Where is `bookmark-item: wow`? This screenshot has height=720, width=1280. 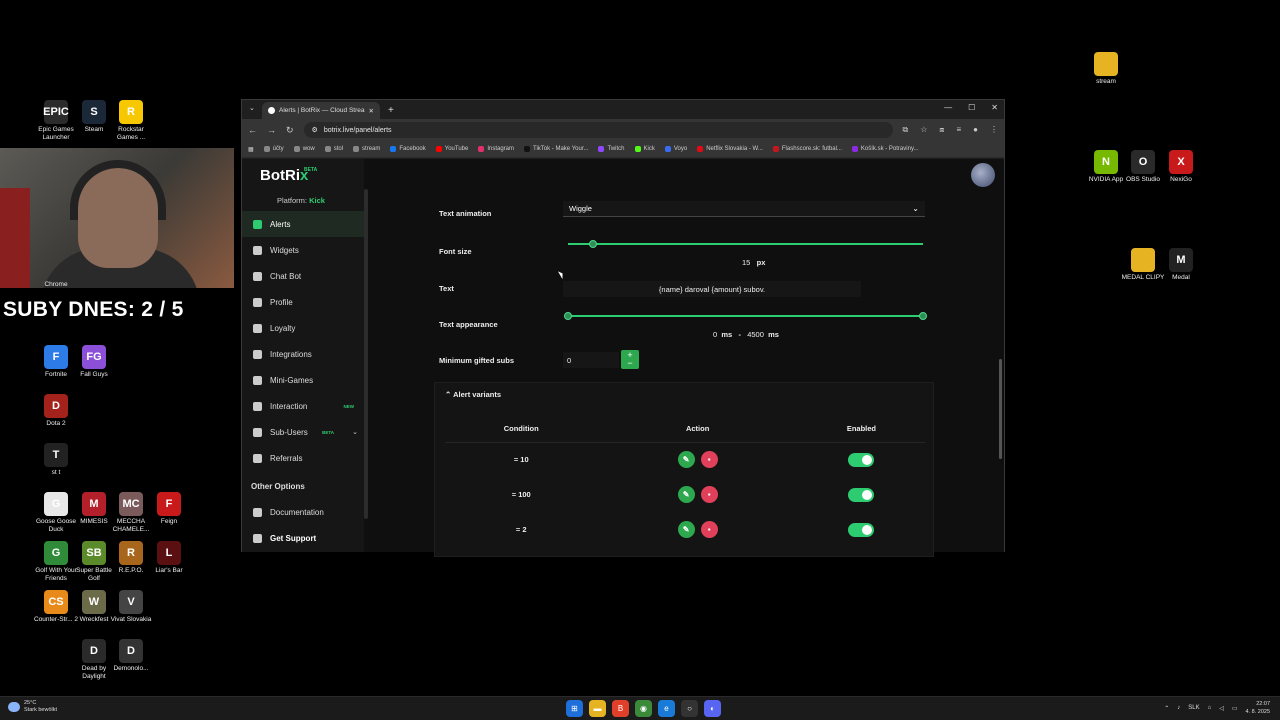
bookmark-item: wow is located at coordinates (304, 149).